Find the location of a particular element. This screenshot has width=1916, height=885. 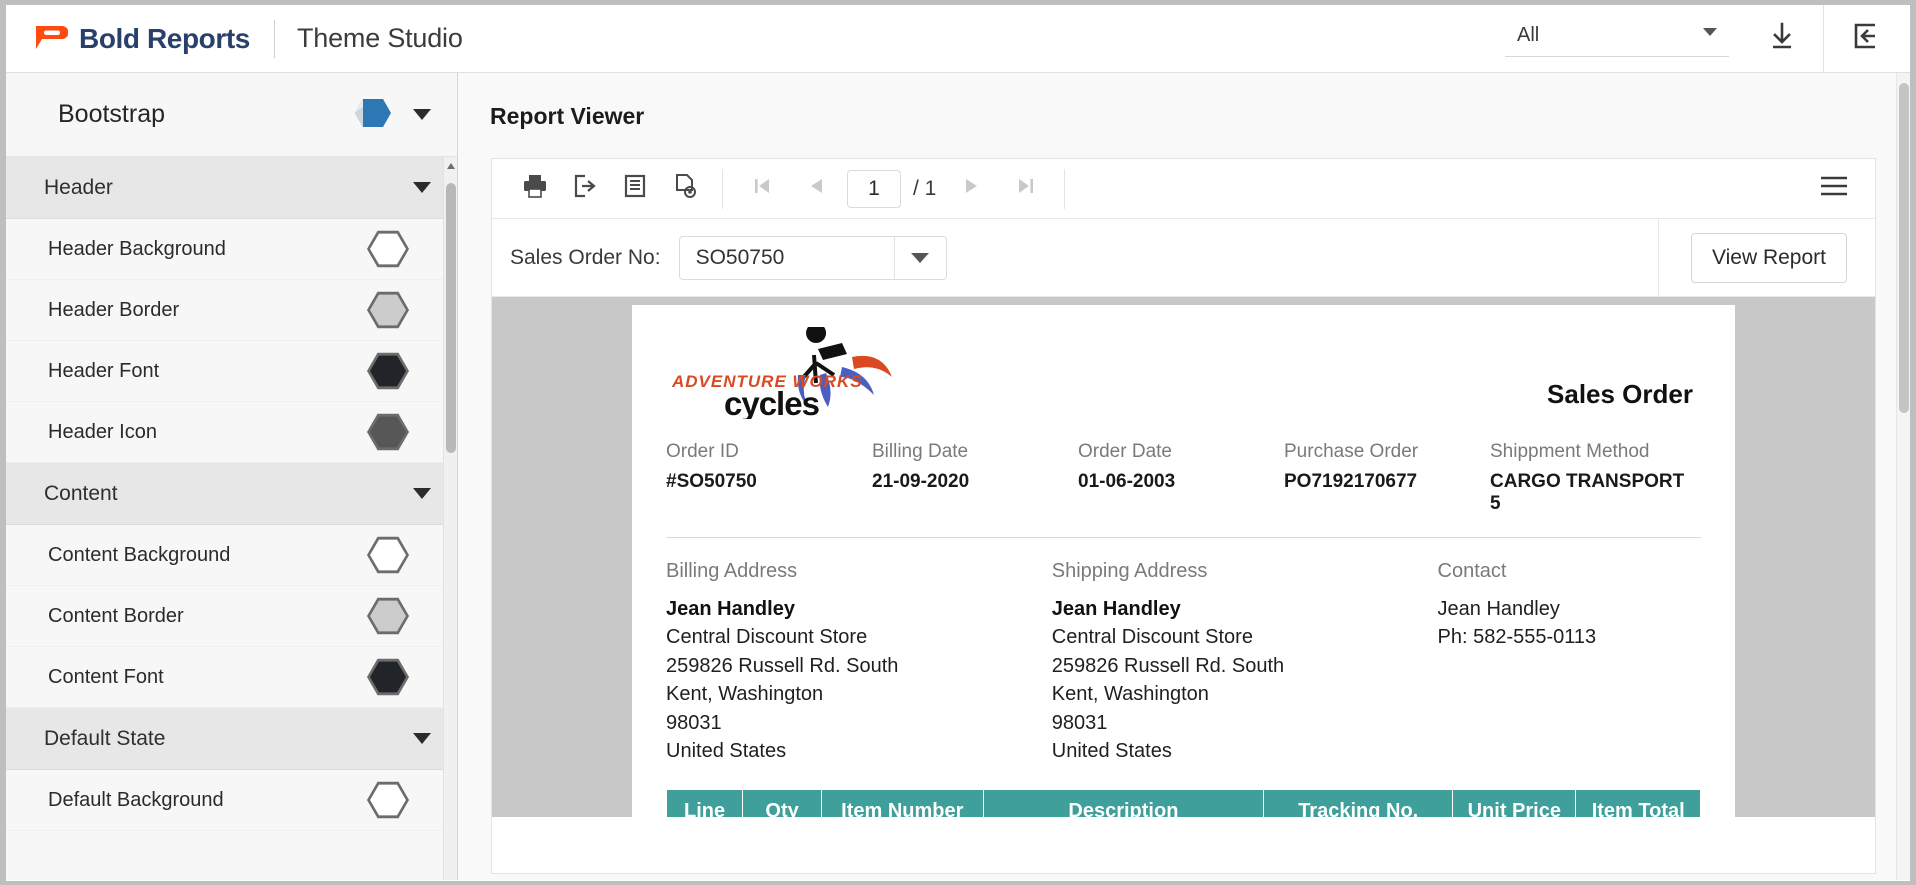

theme-name: Bootstrap is located at coordinates (112, 114).